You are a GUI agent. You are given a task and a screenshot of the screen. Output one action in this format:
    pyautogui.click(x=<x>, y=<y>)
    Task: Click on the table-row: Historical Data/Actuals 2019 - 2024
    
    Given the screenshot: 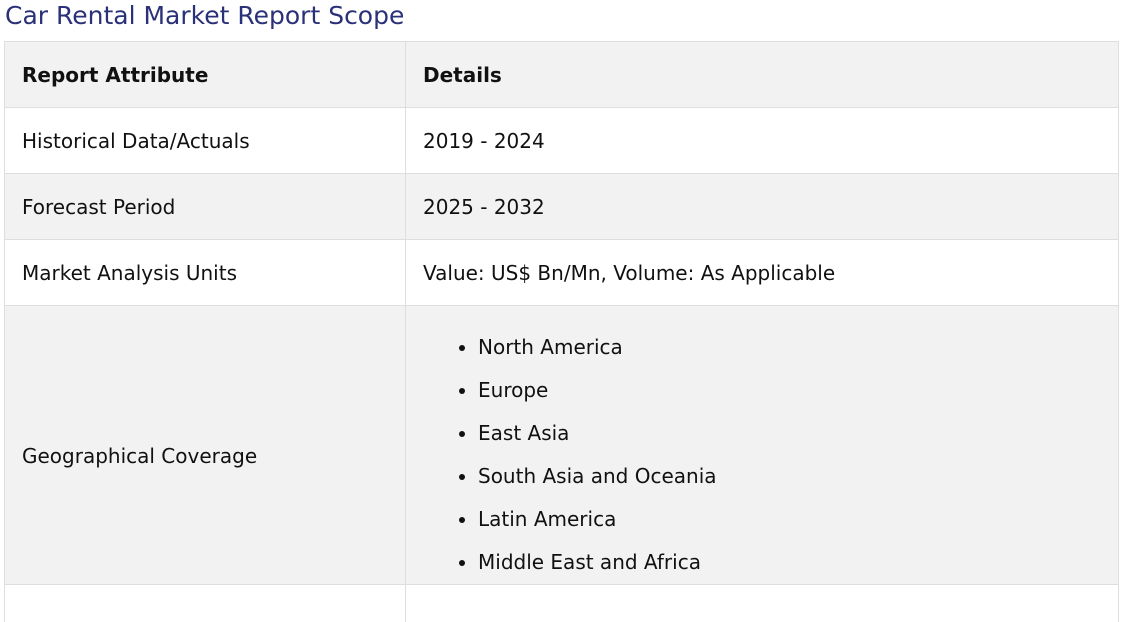 What is the action you would take?
    pyautogui.click(x=561, y=140)
    